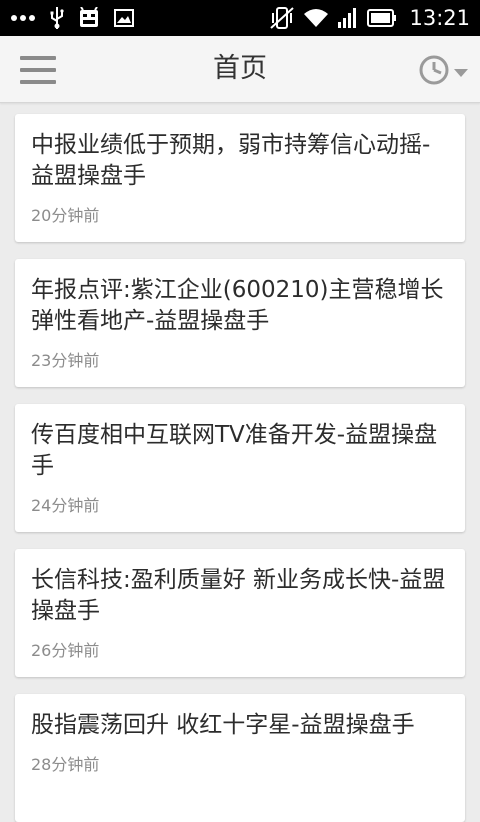  I want to click on news-title: 长信科技:盈利质量好 新业务成长快-益盟操盘手, so click(238, 595).